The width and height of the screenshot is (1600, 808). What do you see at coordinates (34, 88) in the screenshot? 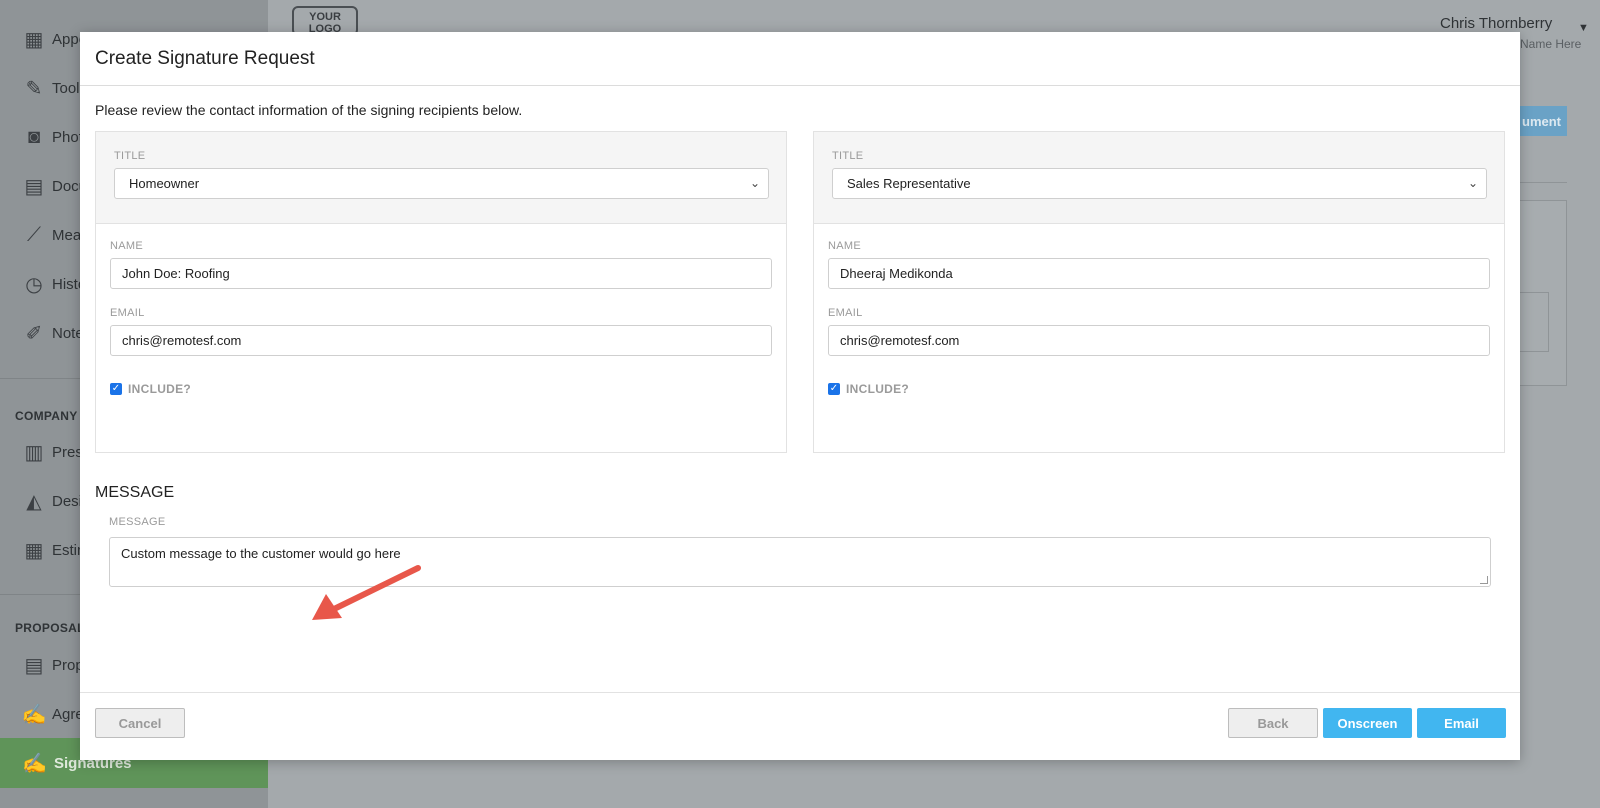
I see `tools-icon: ✎` at bounding box center [34, 88].